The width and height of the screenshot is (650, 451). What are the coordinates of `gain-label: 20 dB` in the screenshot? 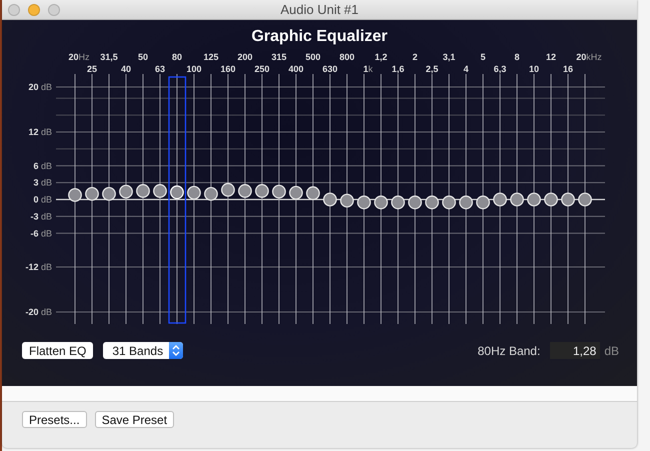 It's located at (40, 87).